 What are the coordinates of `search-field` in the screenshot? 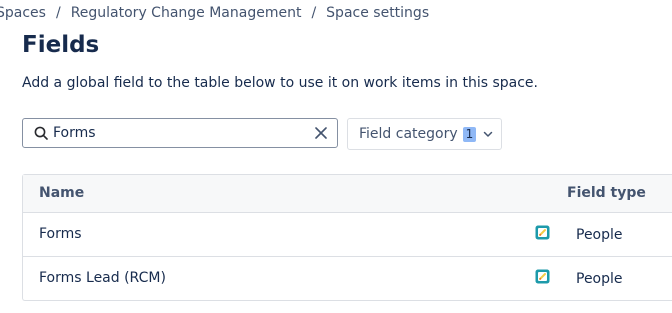 It's located at (180, 133).